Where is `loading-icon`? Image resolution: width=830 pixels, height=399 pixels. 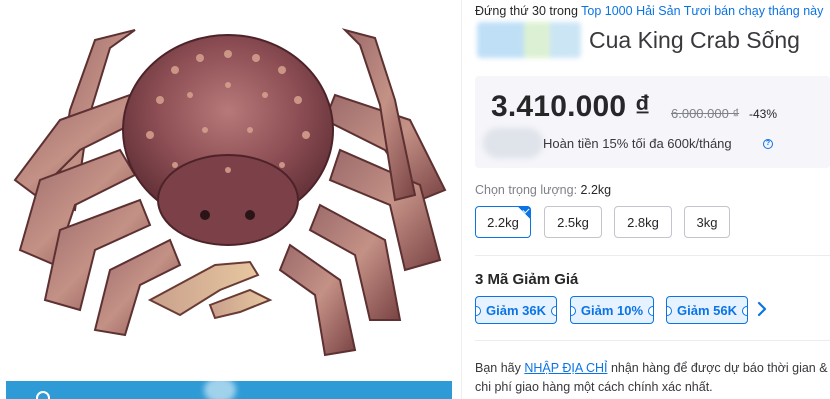 loading-icon is located at coordinates (43, 395).